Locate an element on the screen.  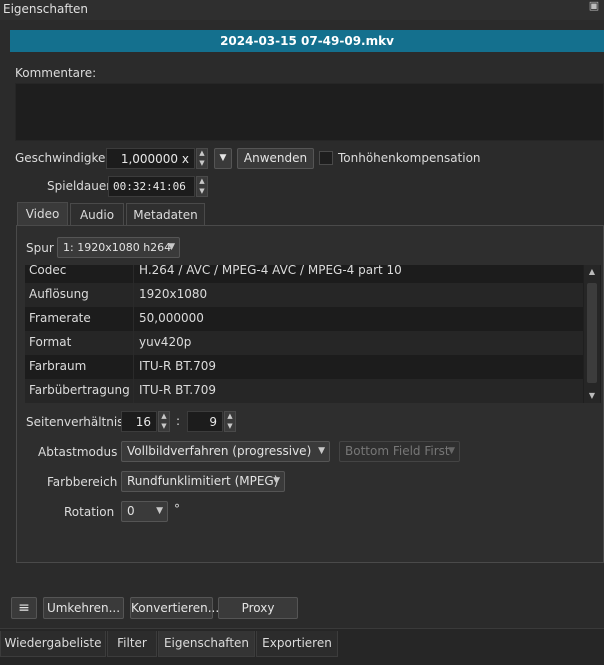
duration-value: 00:32:41:06 is located at coordinates (149, 186).